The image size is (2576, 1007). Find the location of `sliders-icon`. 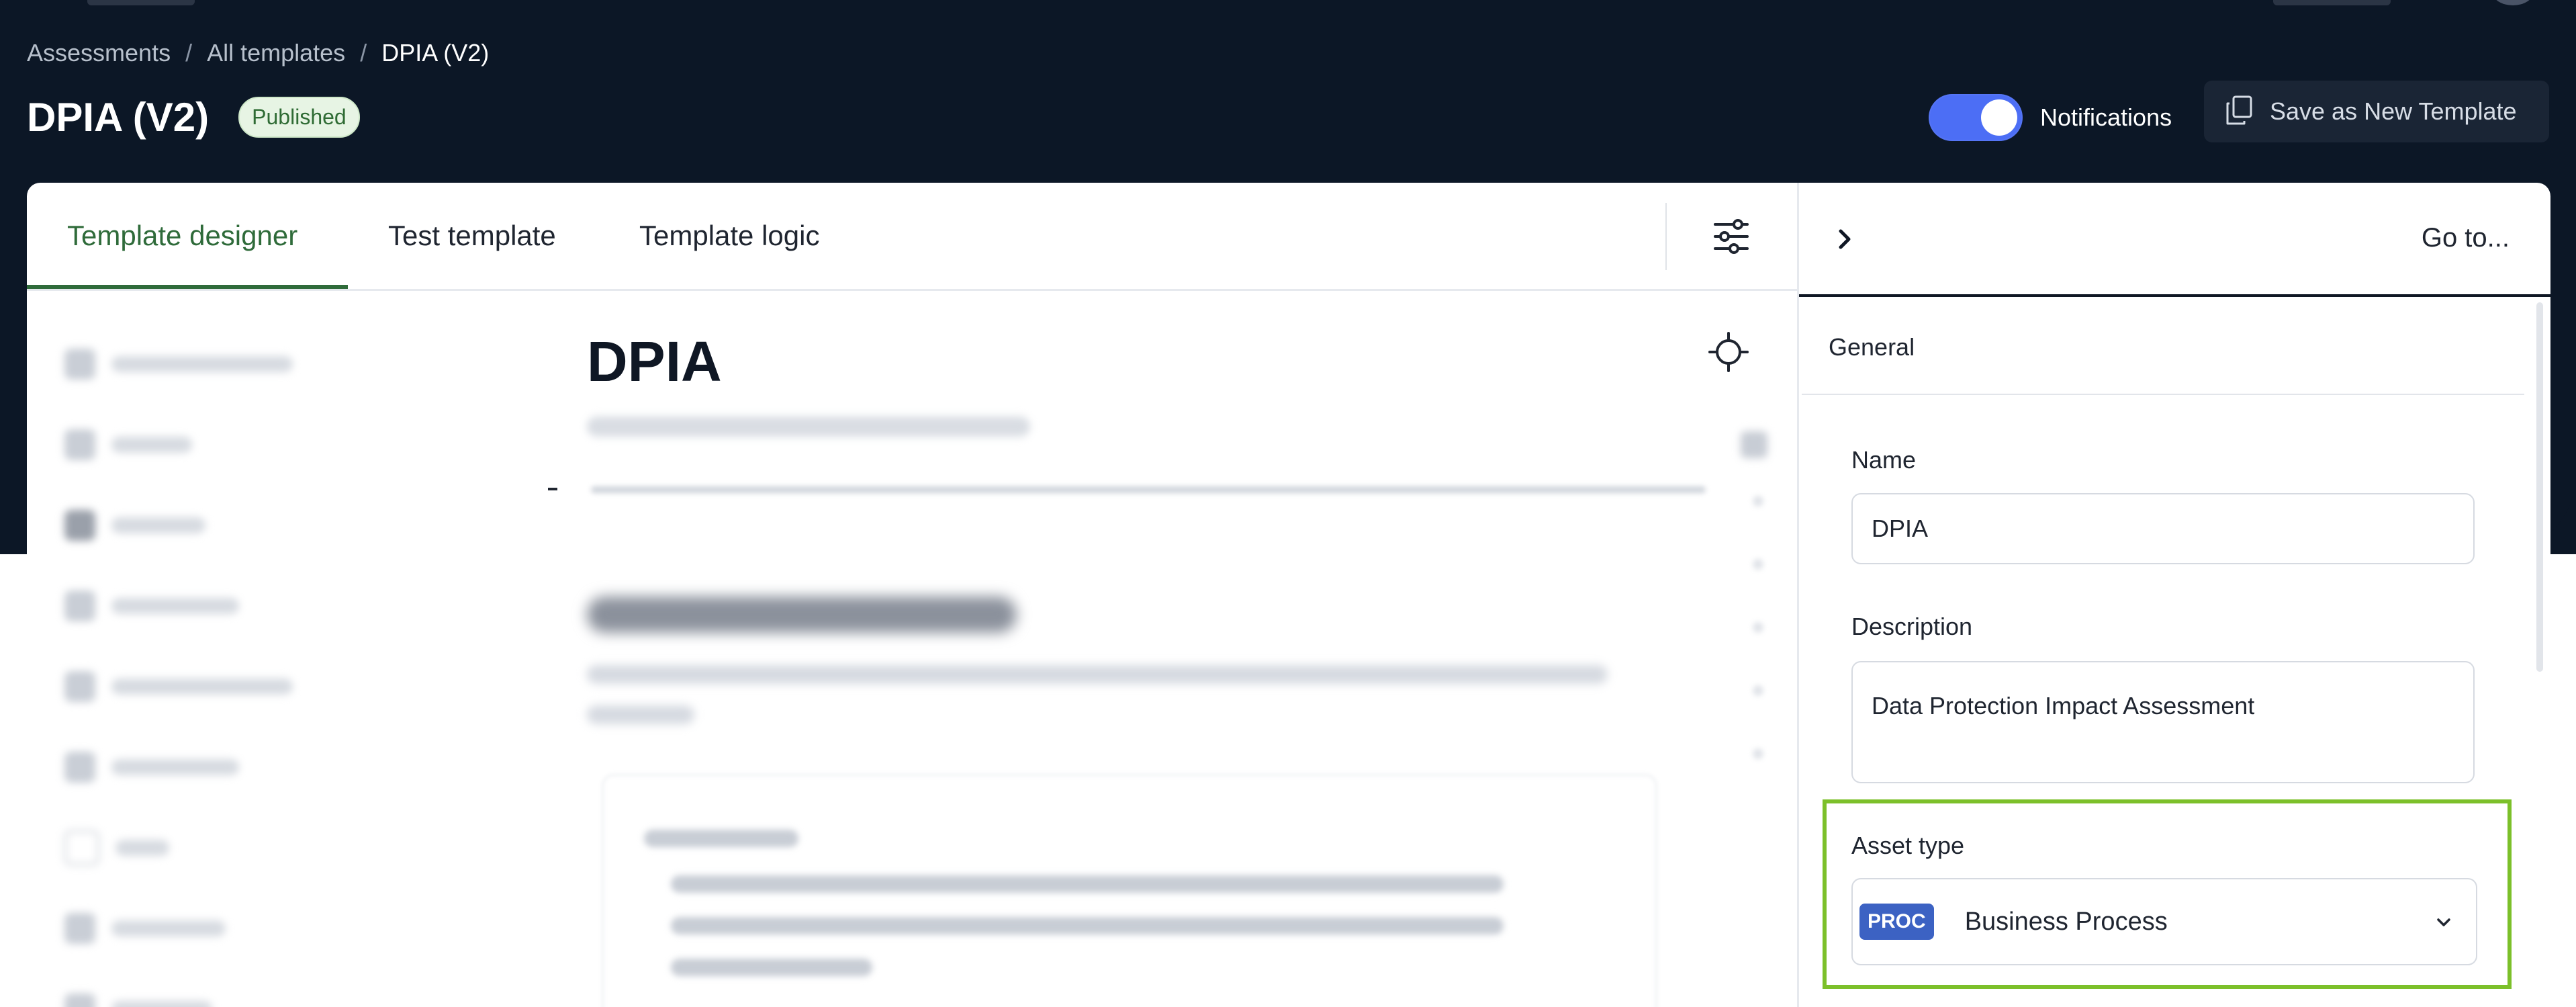

sliders-icon is located at coordinates (1731, 238).